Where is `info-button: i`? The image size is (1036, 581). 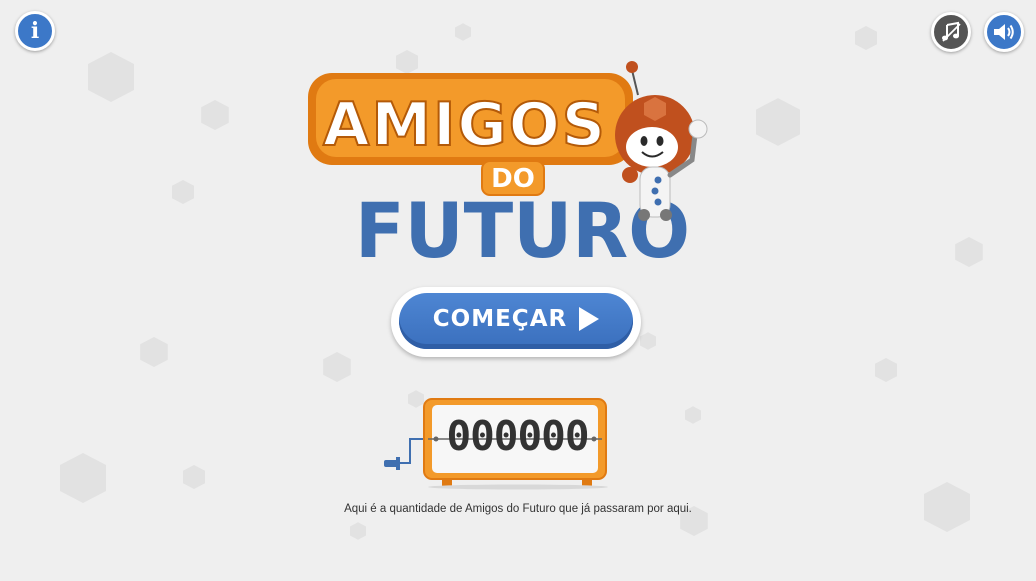 info-button: i is located at coordinates (35, 31).